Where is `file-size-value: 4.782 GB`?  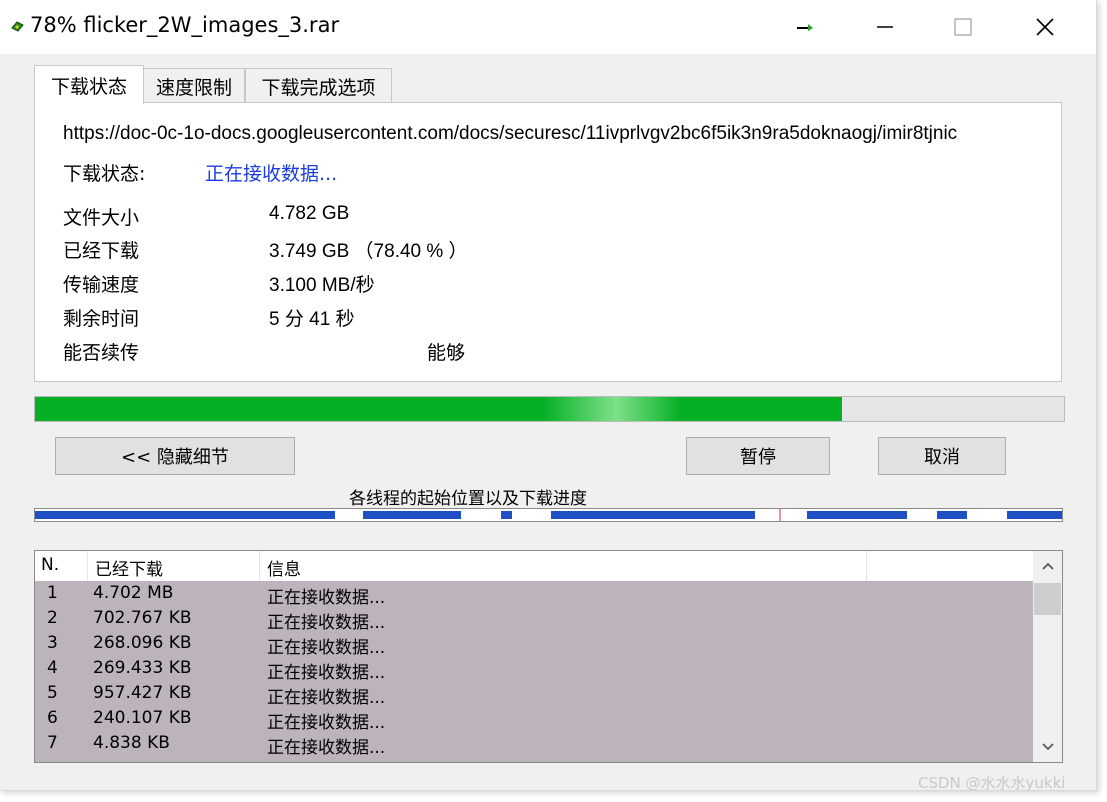
file-size-value: 4.782 GB is located at coordinates (309, 213).